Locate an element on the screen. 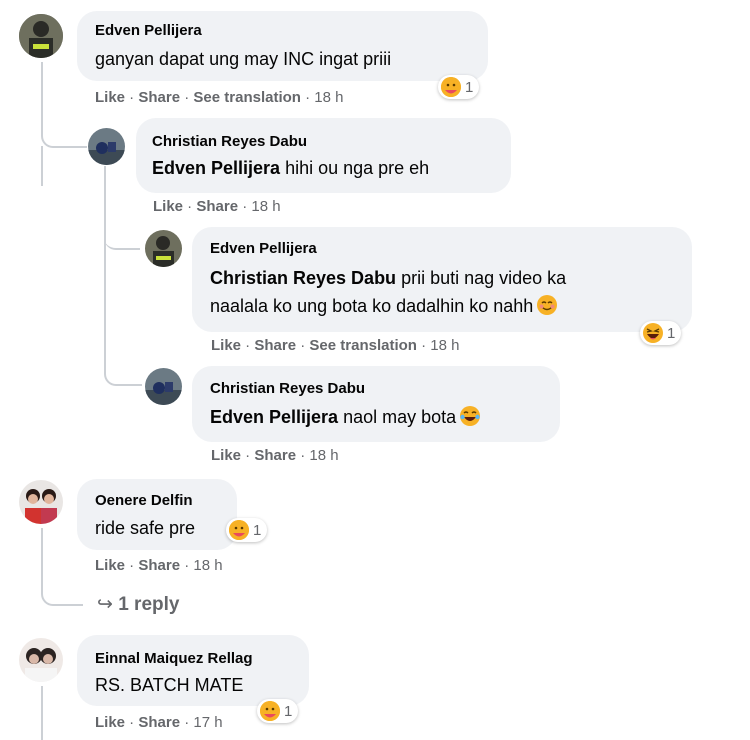 This screenshot has height=740, width=750. mention-link: Christian Reyes Dabu is located at coordinates (303, 278).